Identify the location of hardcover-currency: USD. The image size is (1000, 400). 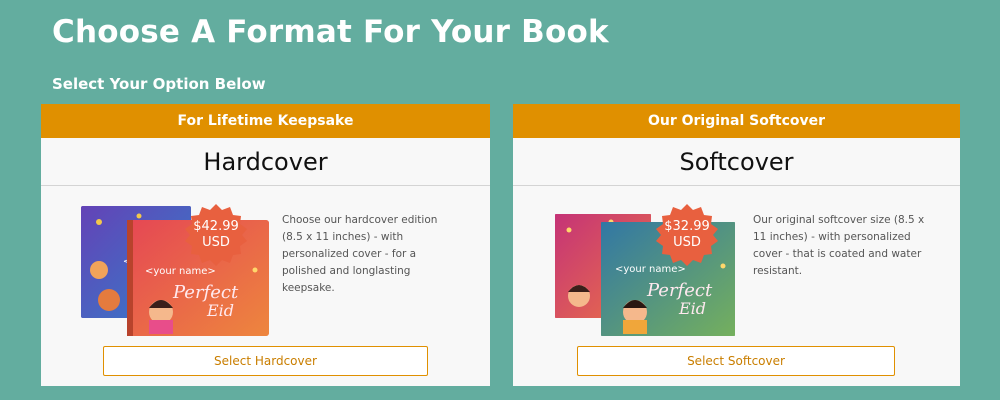
(216, 242).